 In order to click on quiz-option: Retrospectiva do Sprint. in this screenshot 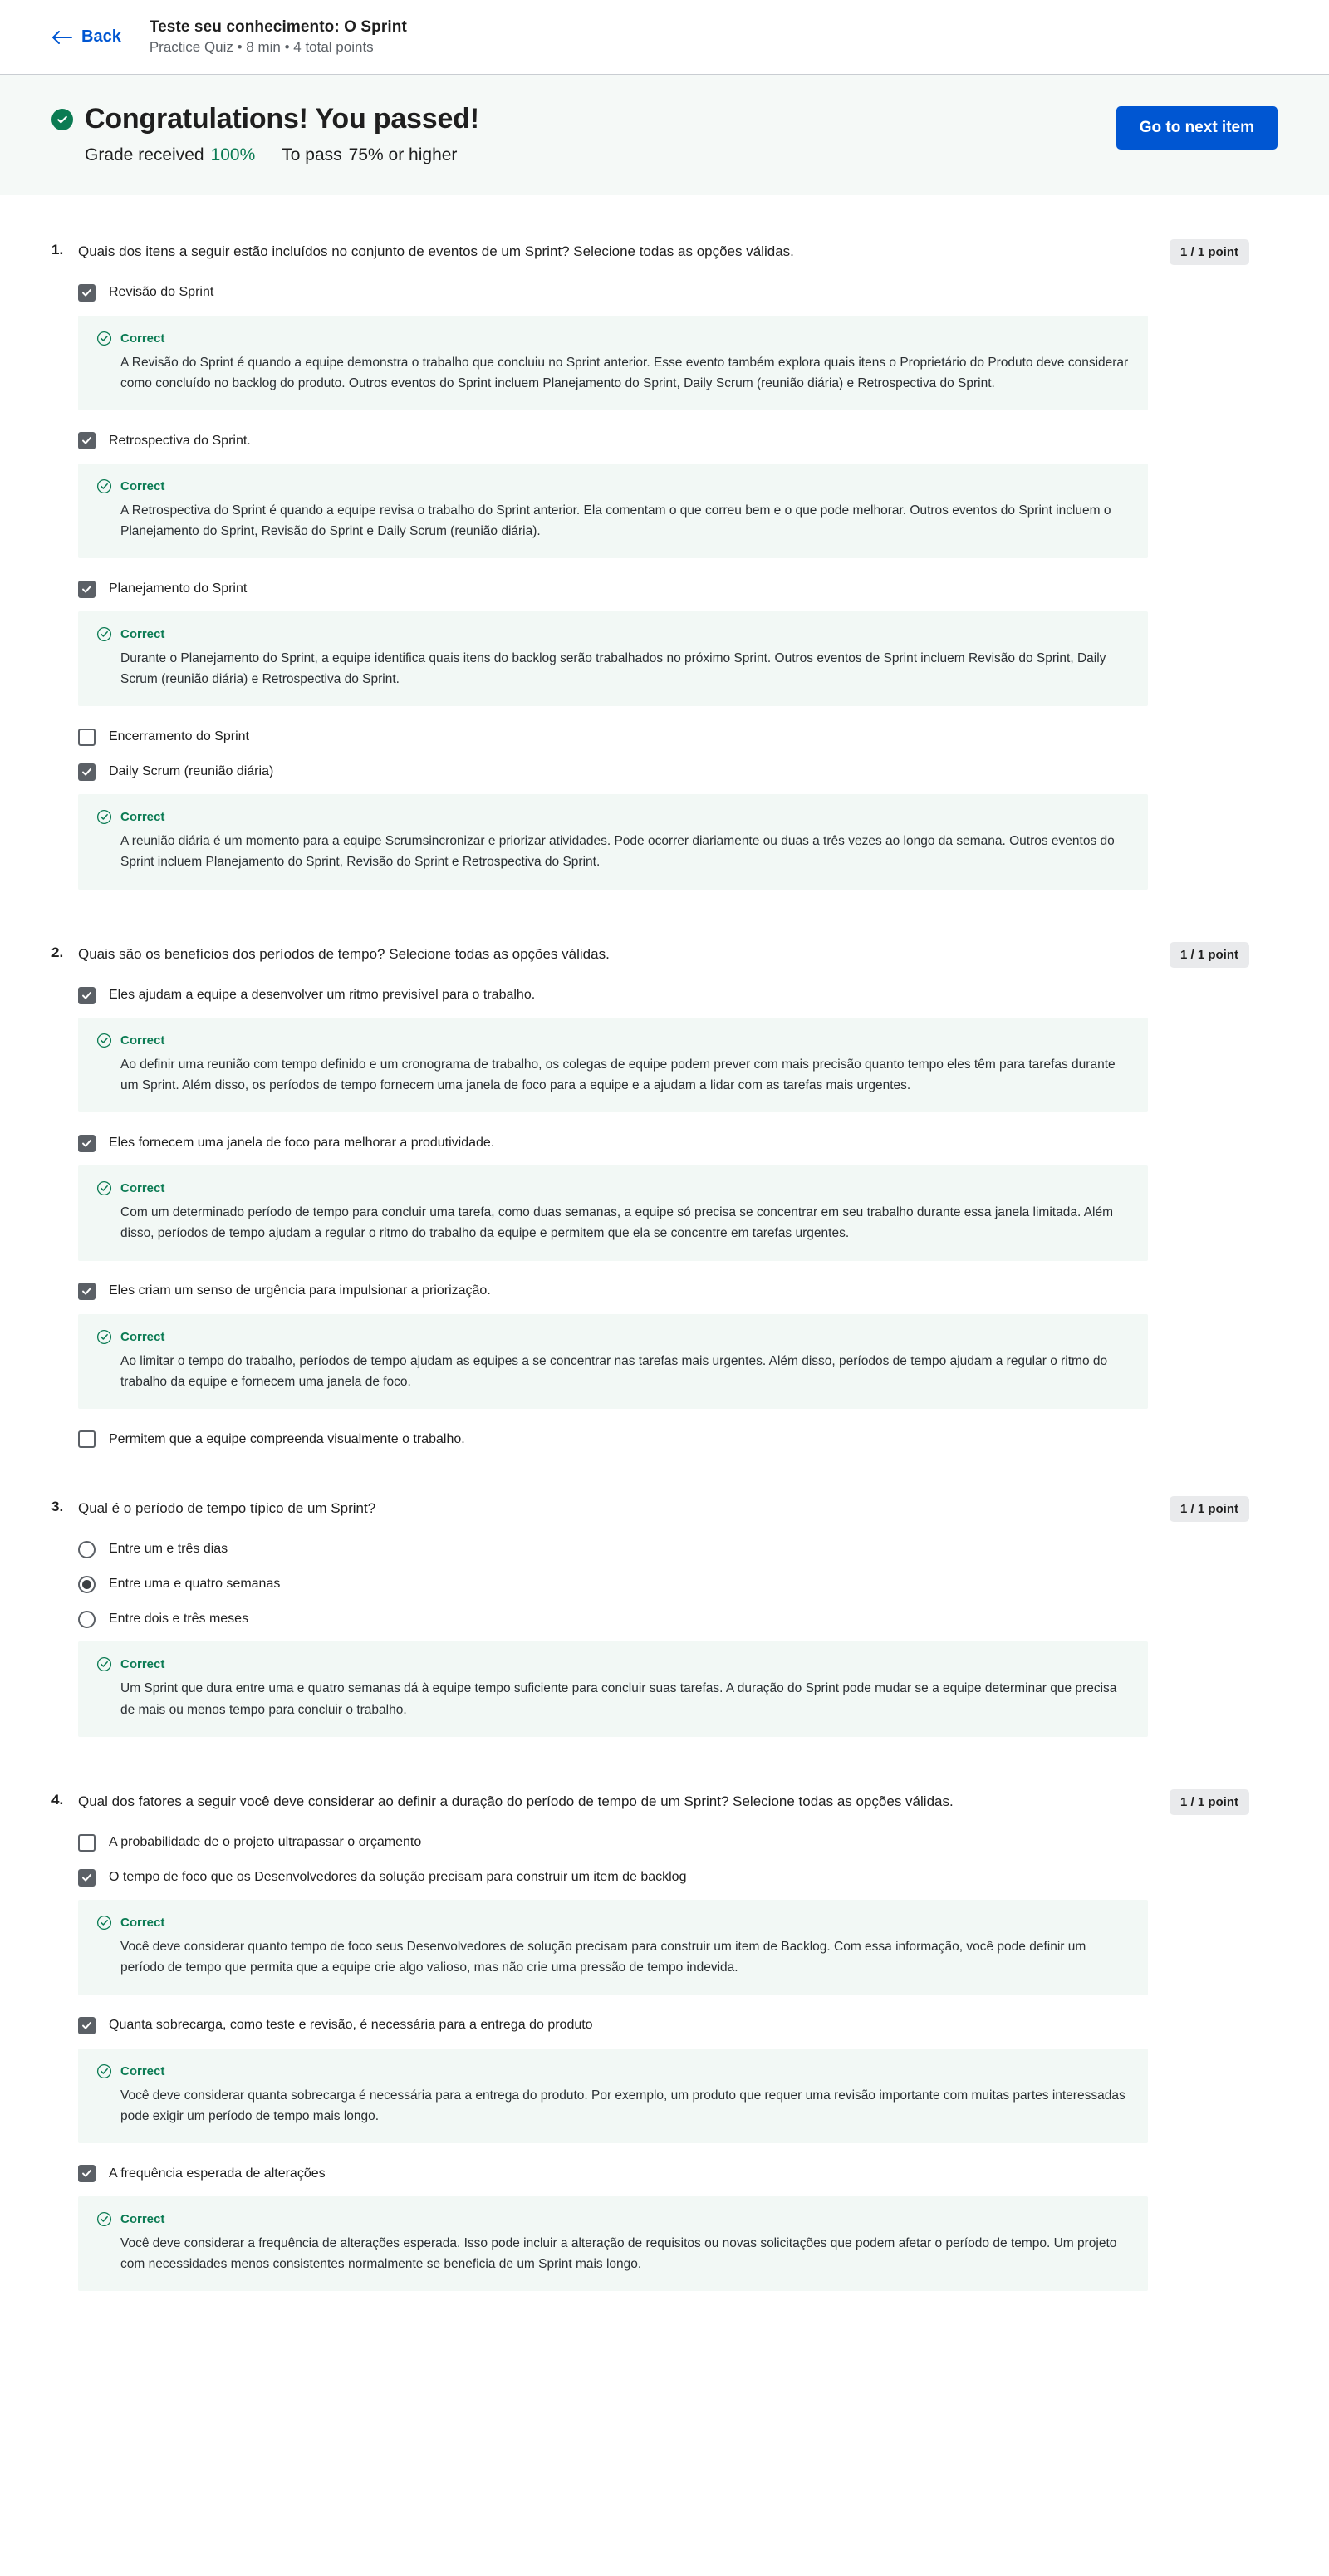, I will do `click(613, 441)`.